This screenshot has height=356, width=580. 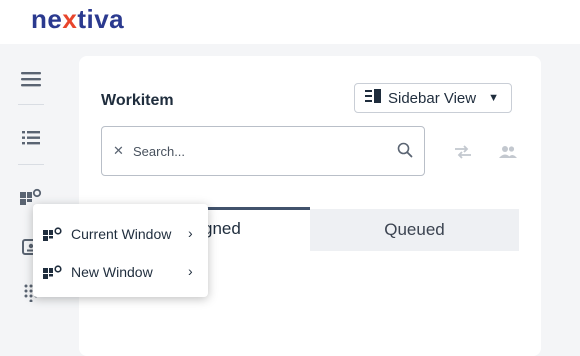 I want to click on caret-down-icon: ▼, so click(x=493, y=98).